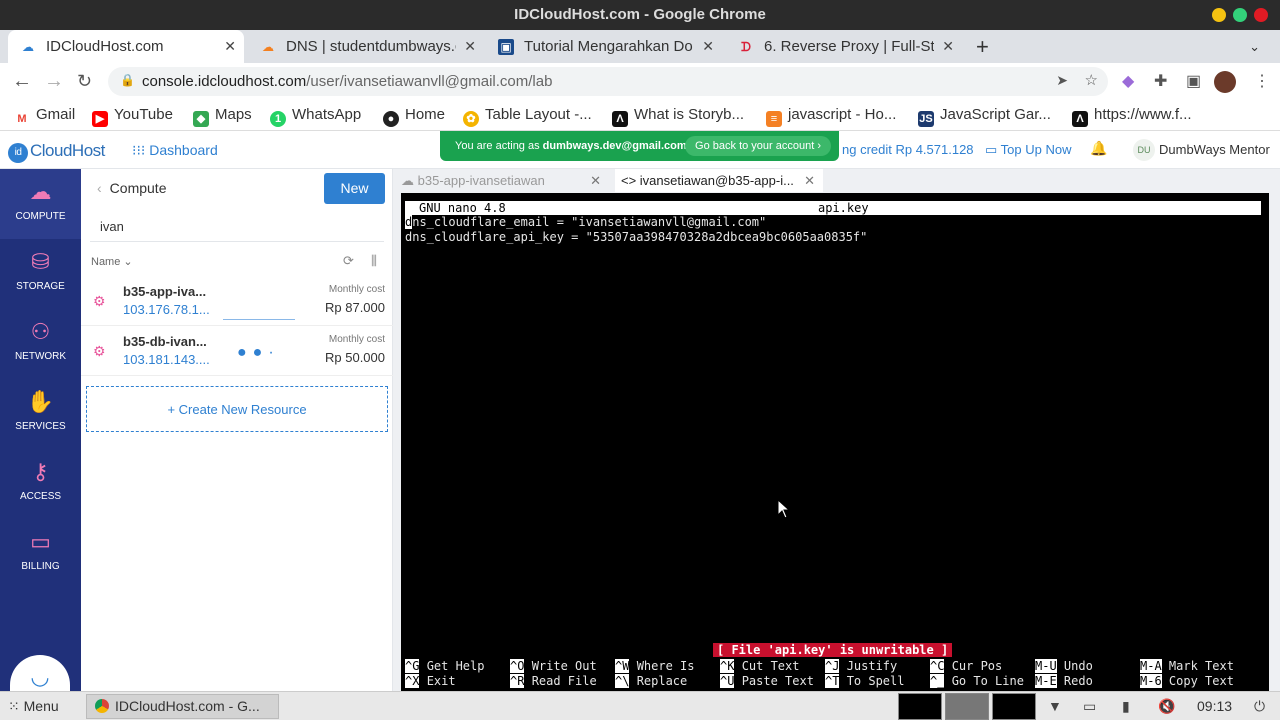 The image size is (1280, 721). Describe the element at coordinates (1046, 681) in the screenshot. I see `shortcut-key: M-E` at that location.